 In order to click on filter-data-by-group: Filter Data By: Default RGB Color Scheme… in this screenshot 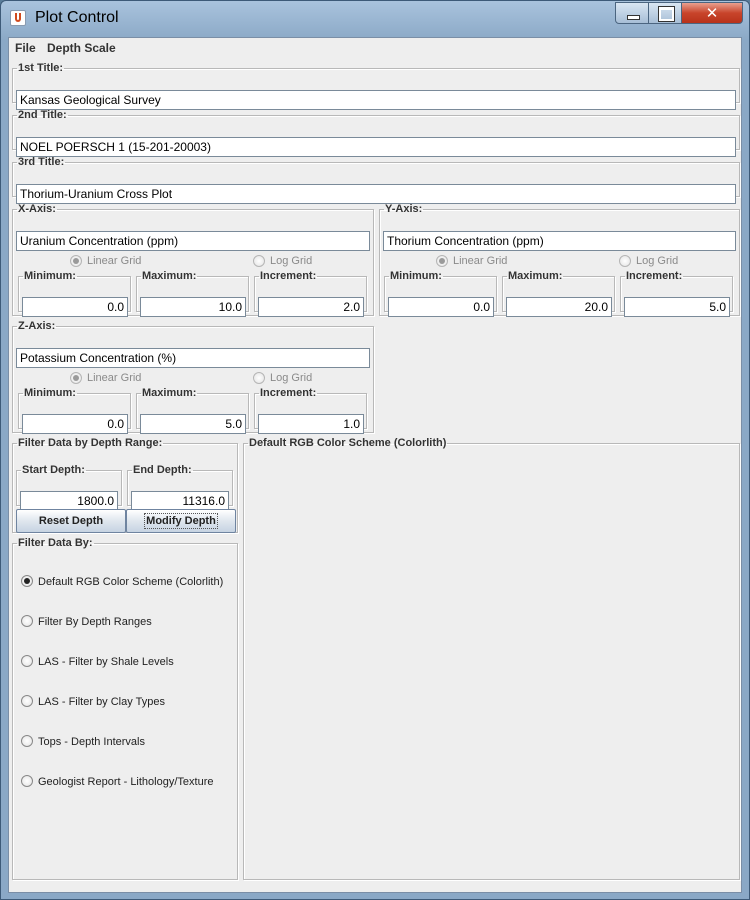, I will do `click(125, 709)`.